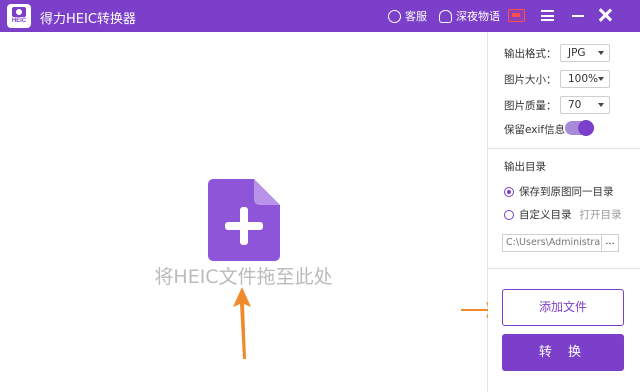  I want to click on radio-same-dir-label: 保存到原图同一目录, so click(566, 192).